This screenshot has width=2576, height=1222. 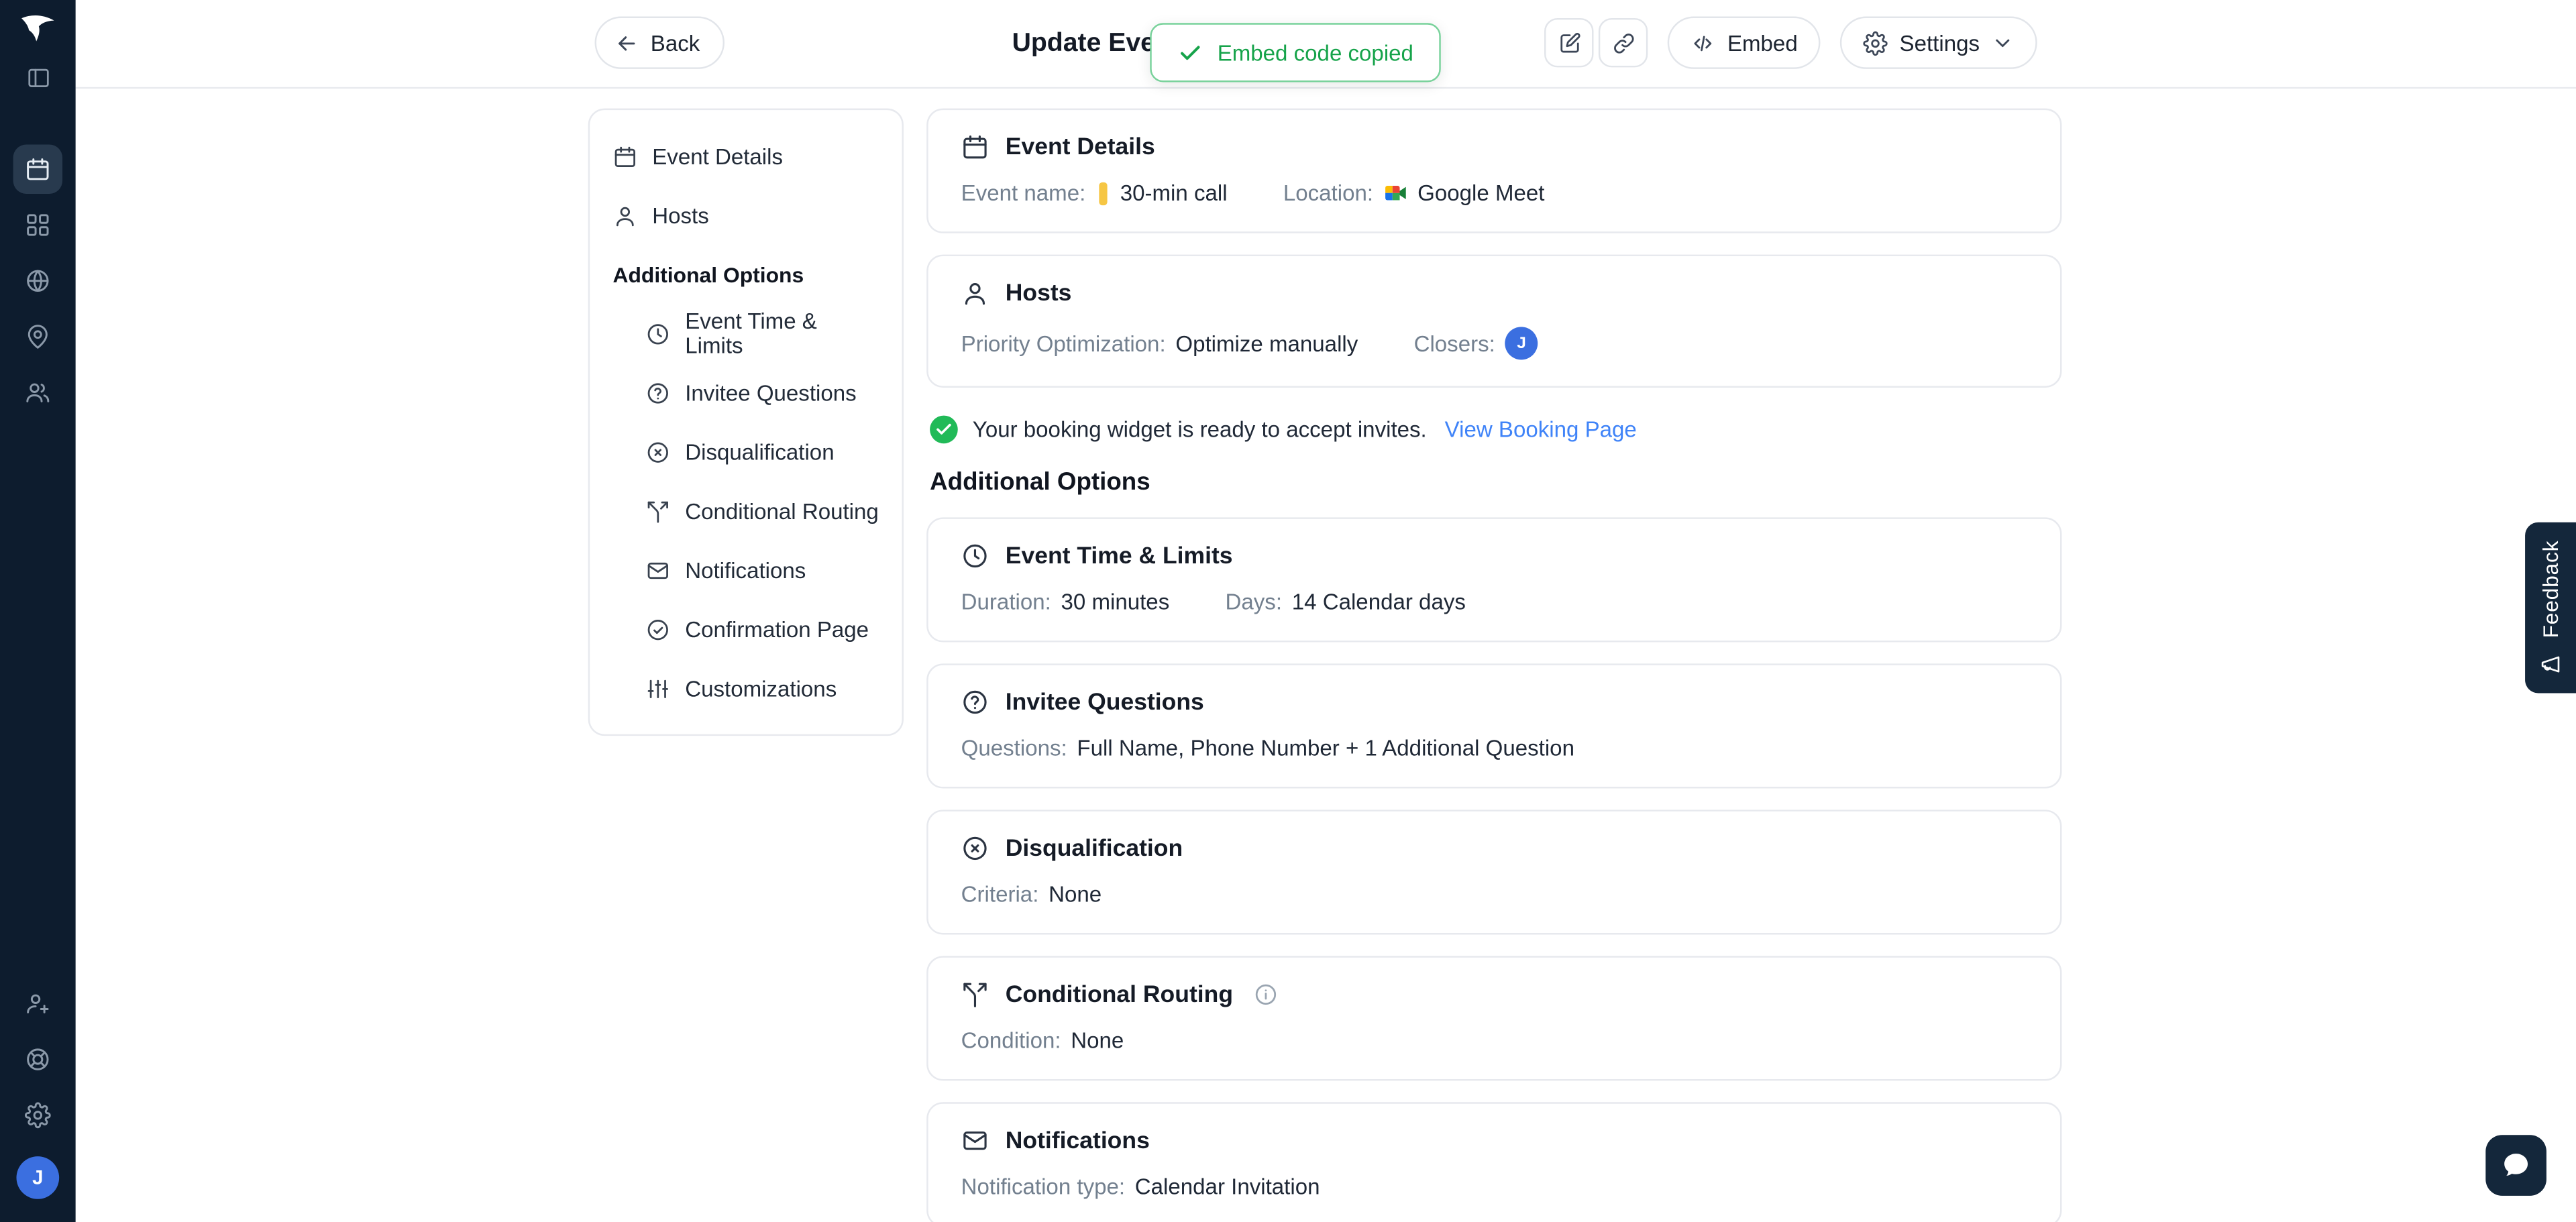 I want to click on user-plus-icon, so click(x=38, y=1003).